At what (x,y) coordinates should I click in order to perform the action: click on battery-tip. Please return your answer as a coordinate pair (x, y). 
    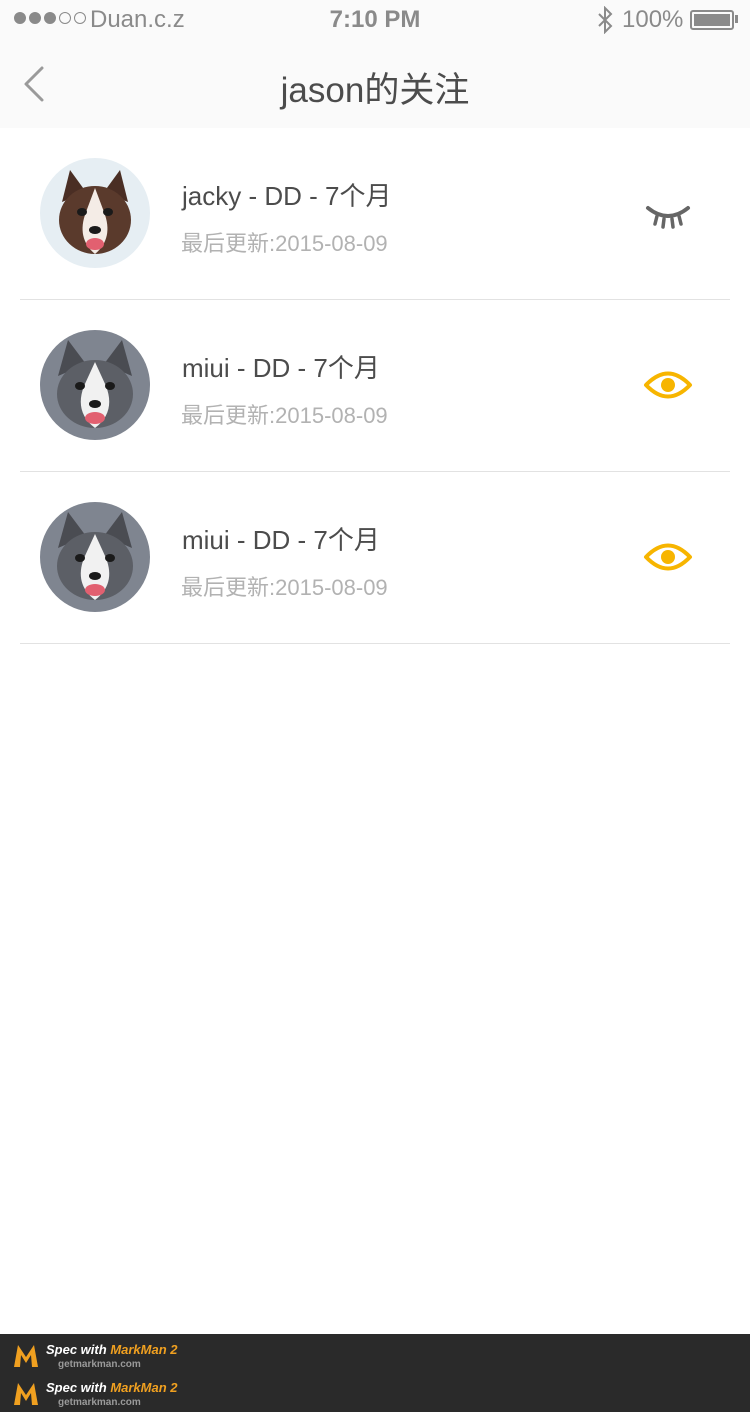
    Looking at the image, I should click on (736, 19).